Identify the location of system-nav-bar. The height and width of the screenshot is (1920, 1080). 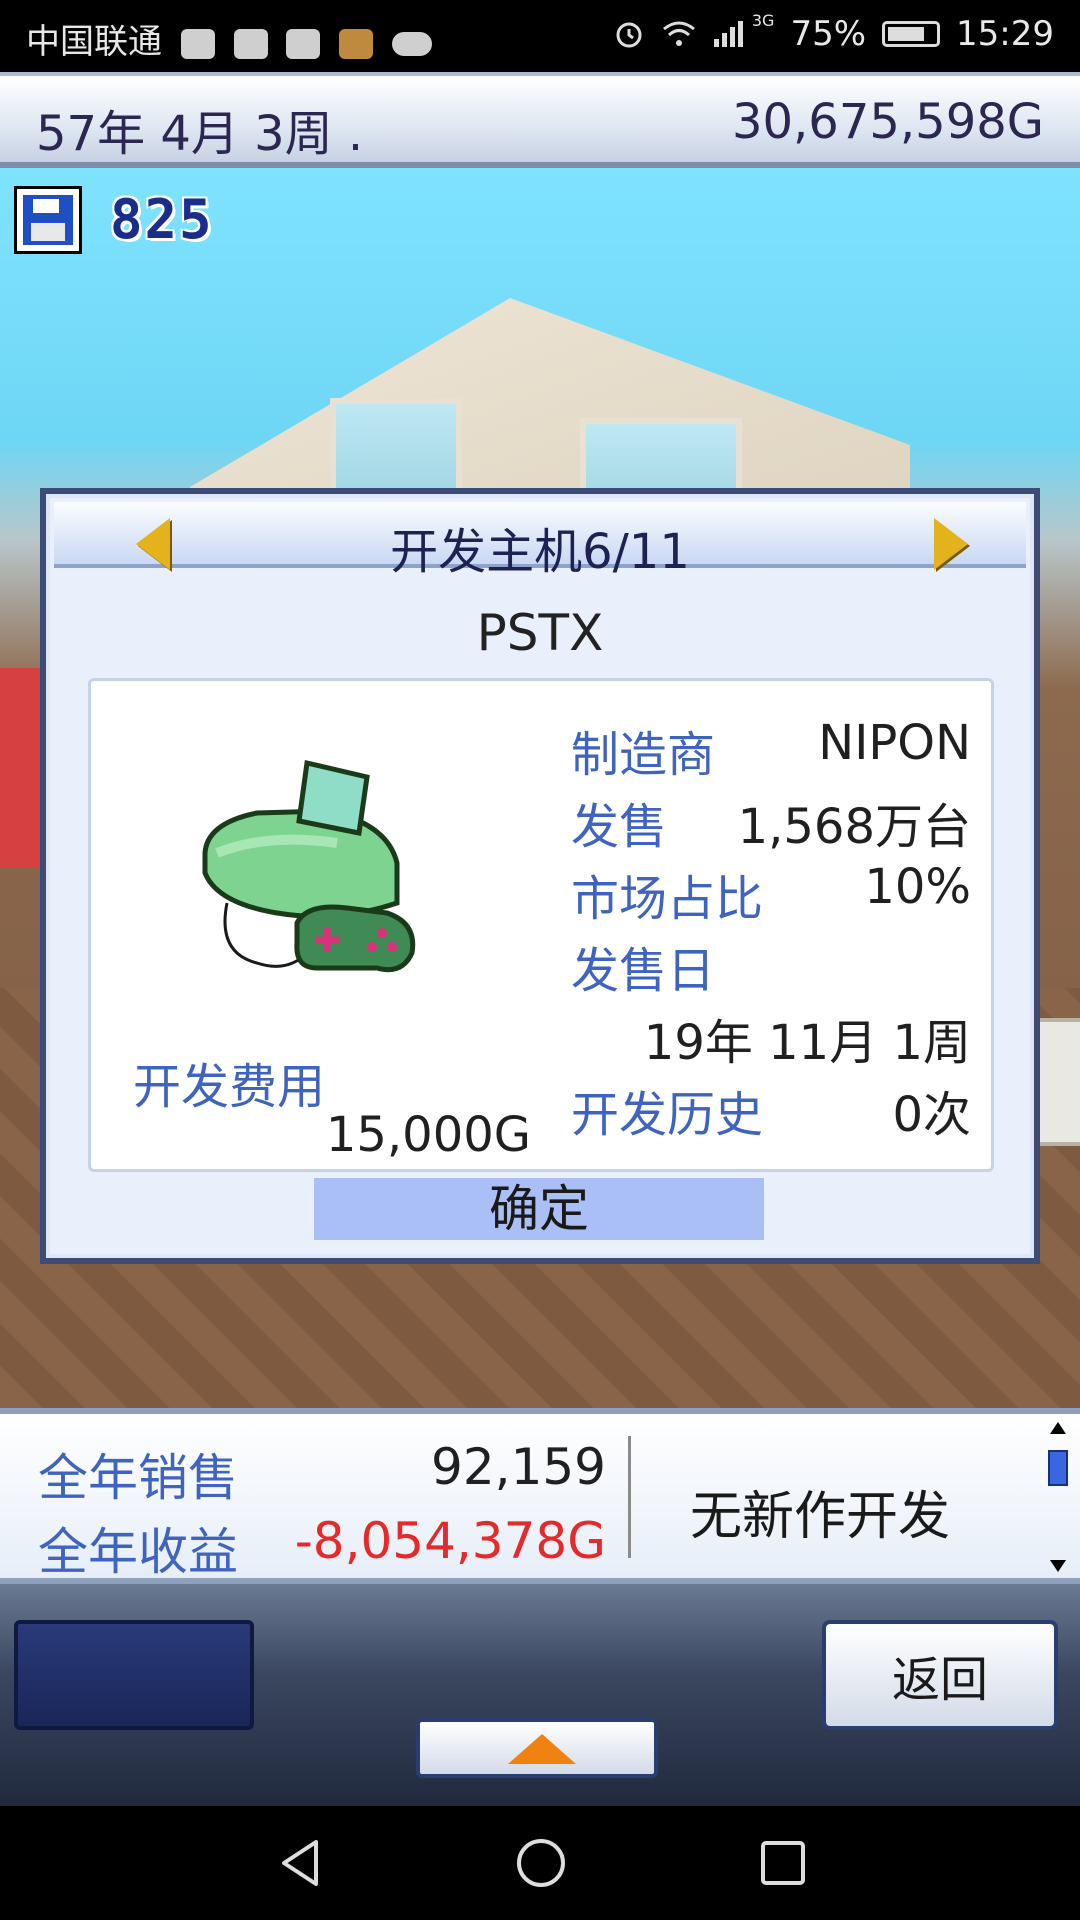
(540, 1863).